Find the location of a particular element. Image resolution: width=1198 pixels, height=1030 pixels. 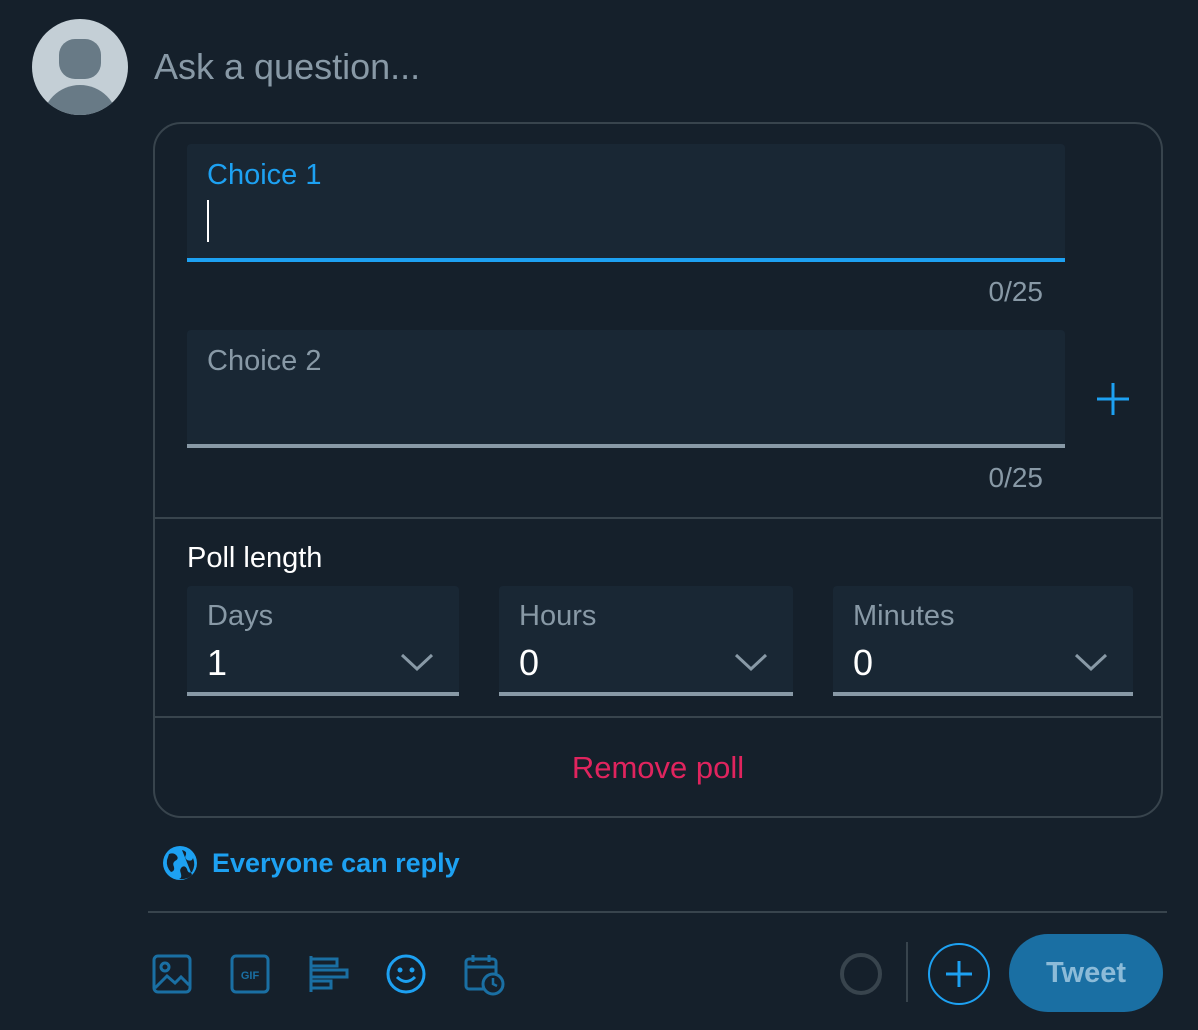

poll-length-title: Poll length is located at coordinates (255, 558).